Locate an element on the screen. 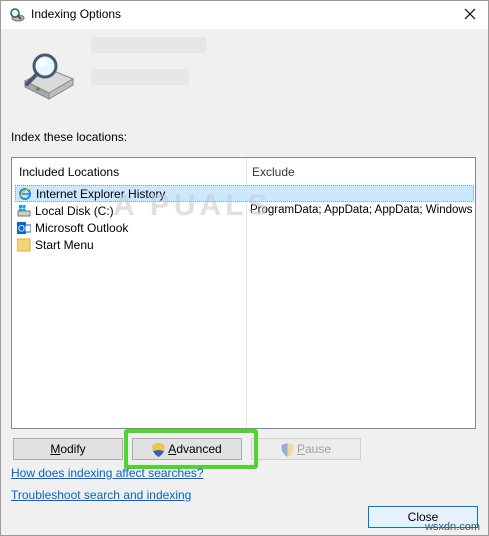  close-window-button is located at coordinates (470, 14).